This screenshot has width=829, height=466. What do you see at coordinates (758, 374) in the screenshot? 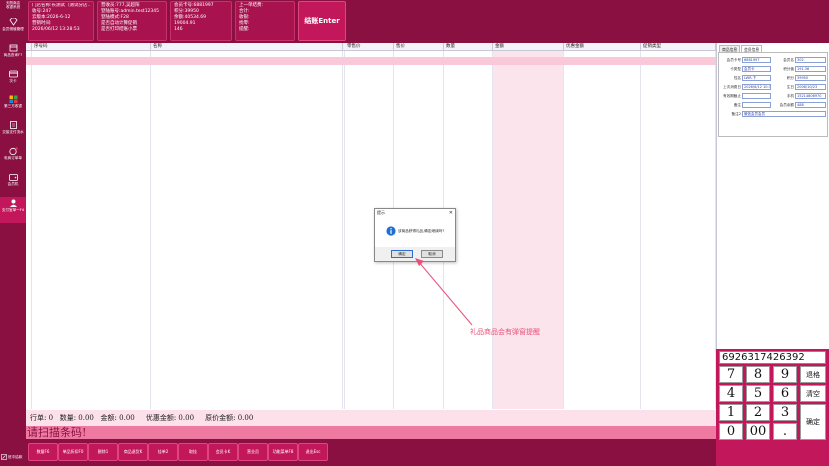
I see `key-8: 8` at bounding box center [758, 374].